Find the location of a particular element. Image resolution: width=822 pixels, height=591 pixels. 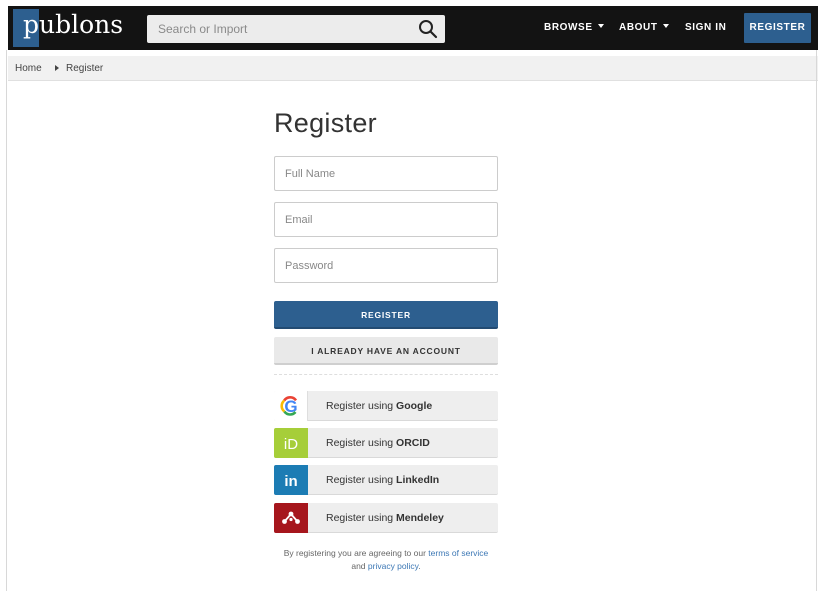

nav-sign-in: SIGN IN is located at coordinates (705, 28).